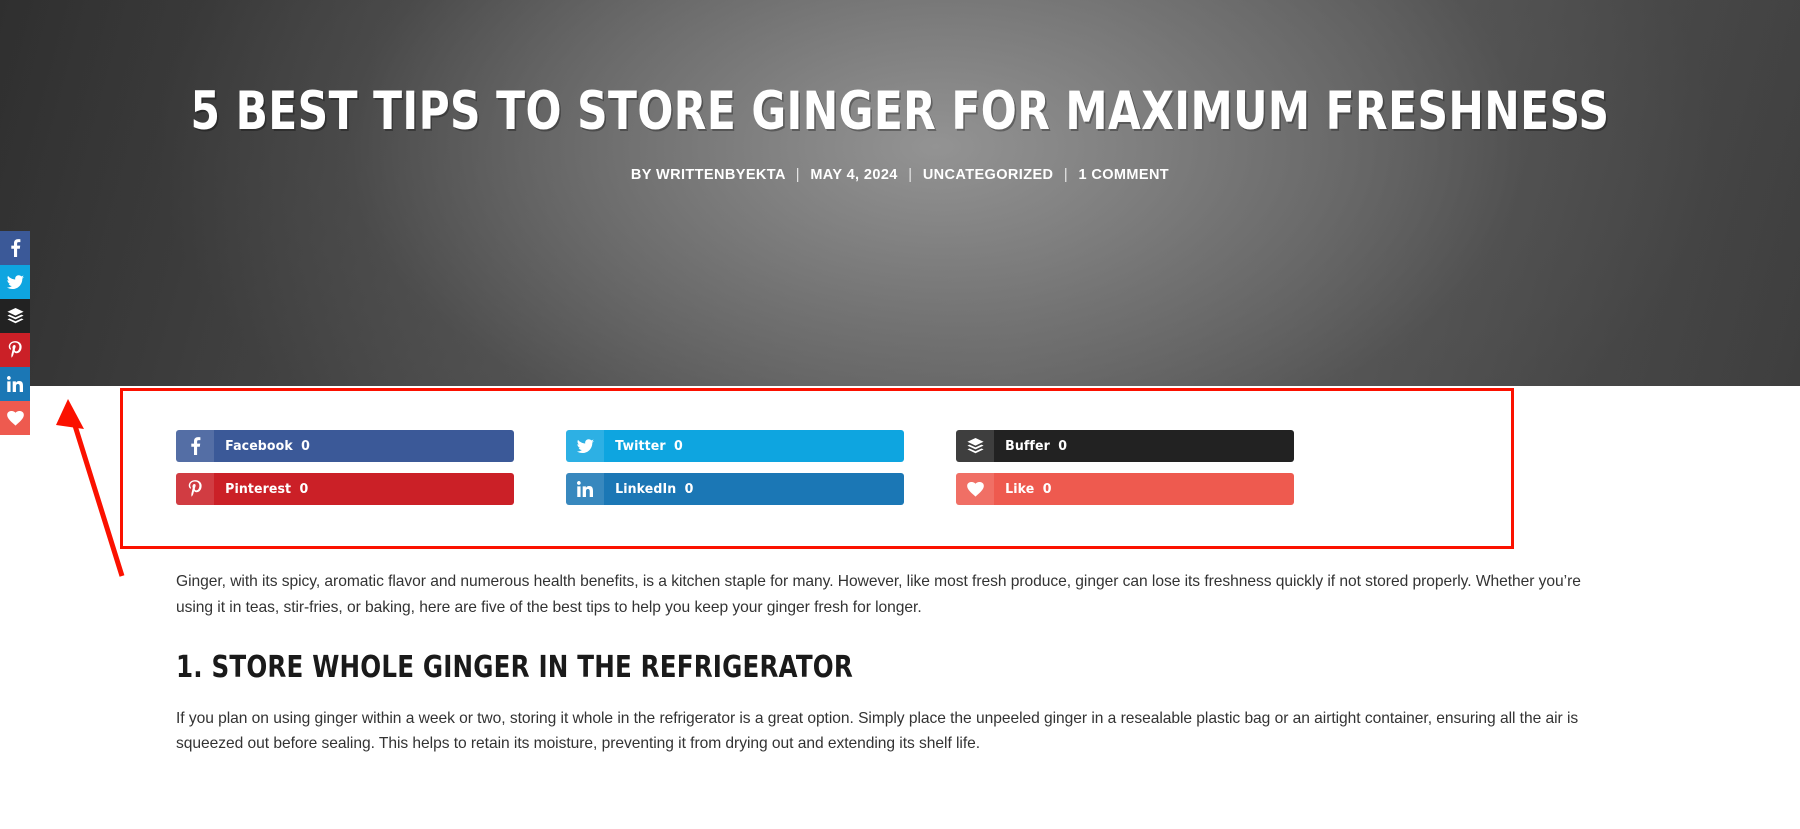 Image resolution: width=1800 pixels, height=829 pixels. I want to click on sidebar-share-buffer, so click(15, 316).